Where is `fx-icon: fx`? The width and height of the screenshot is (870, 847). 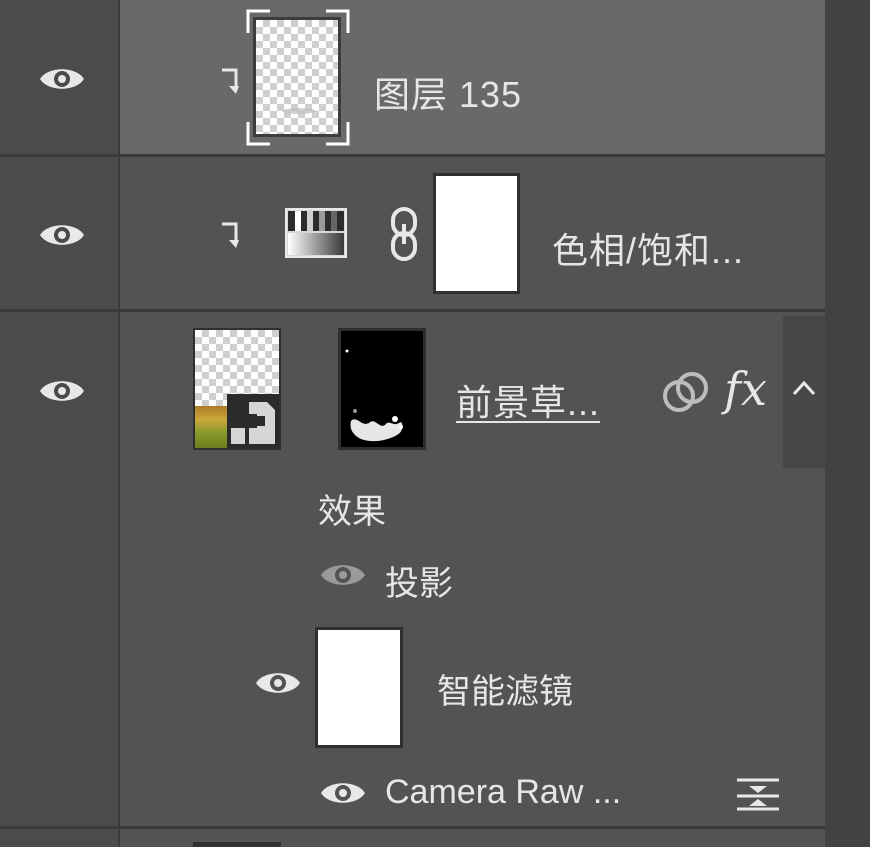
fx-icon: fx is located at coordinates (745, 389).